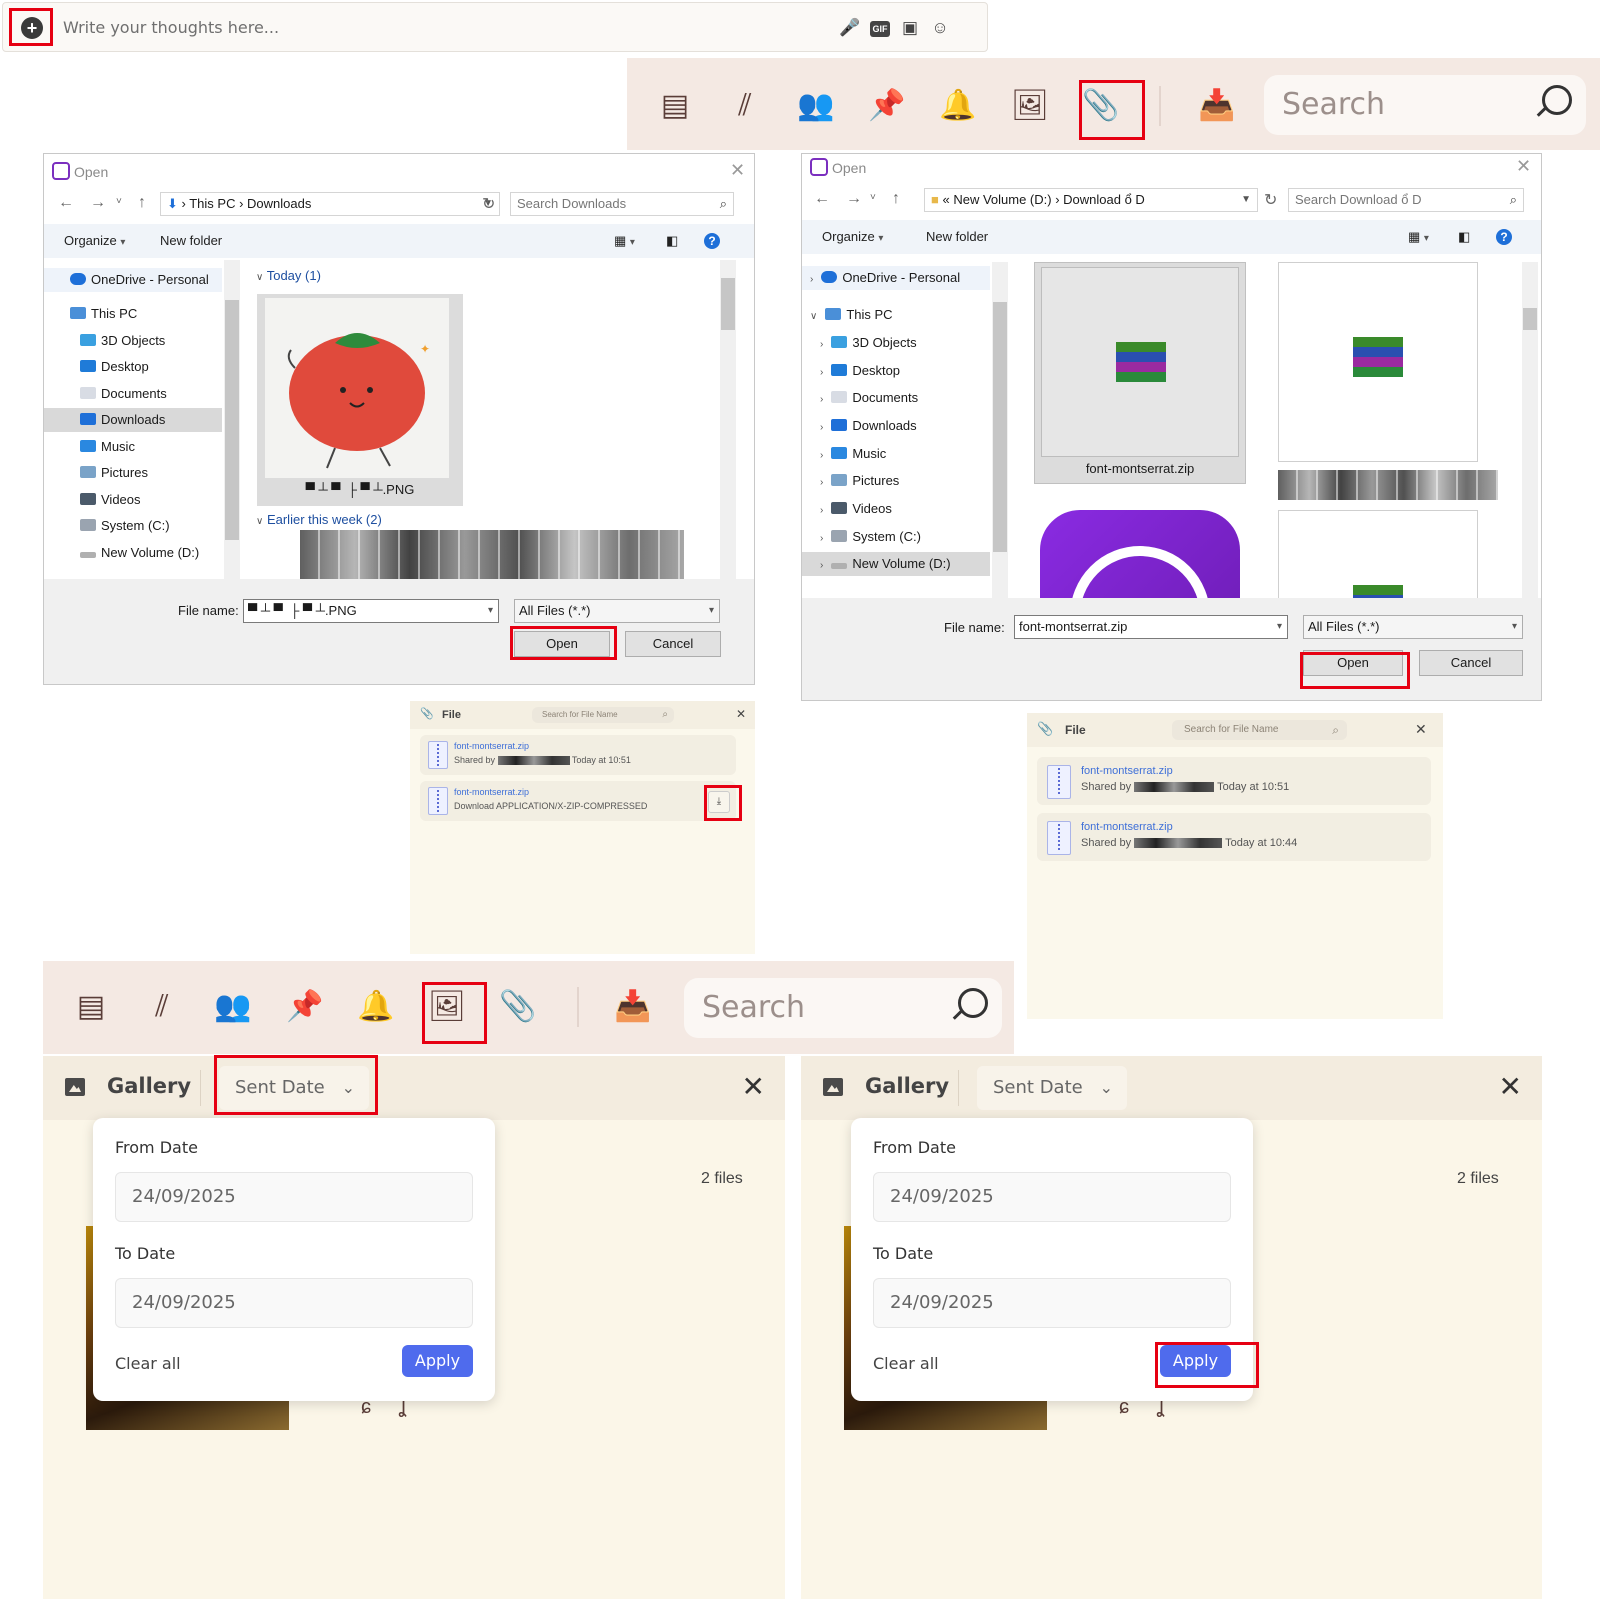 Image resolution: width=1600 pixels, height=1599 pixels. I want to click on breadcrumb-downloads: Downloads, so click(279, 203).